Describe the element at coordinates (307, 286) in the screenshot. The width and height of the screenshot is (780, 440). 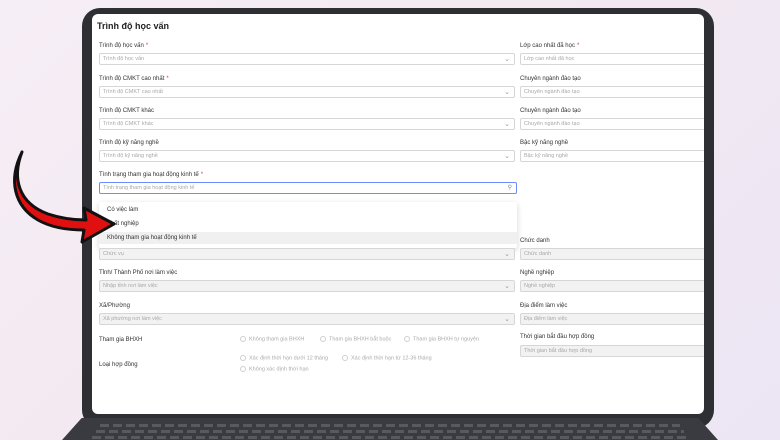
I see `tinh-tp-select: Nhập tỉnh nơi làm việc ⌄` at that location.